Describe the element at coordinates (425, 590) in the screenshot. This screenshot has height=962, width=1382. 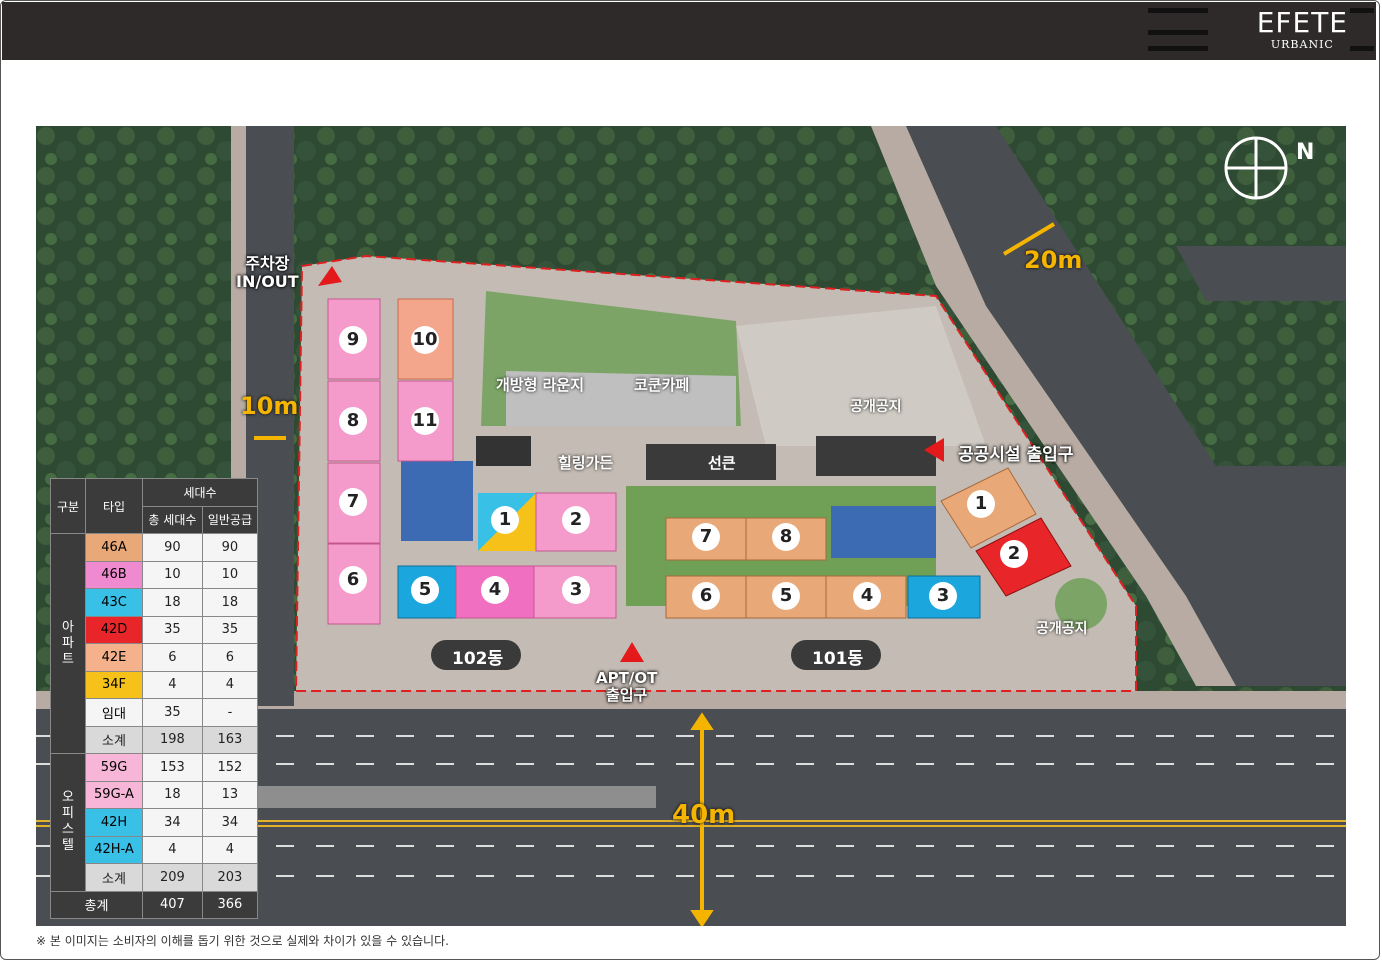
I see `bldg102-unit-marker: 5` at that location.